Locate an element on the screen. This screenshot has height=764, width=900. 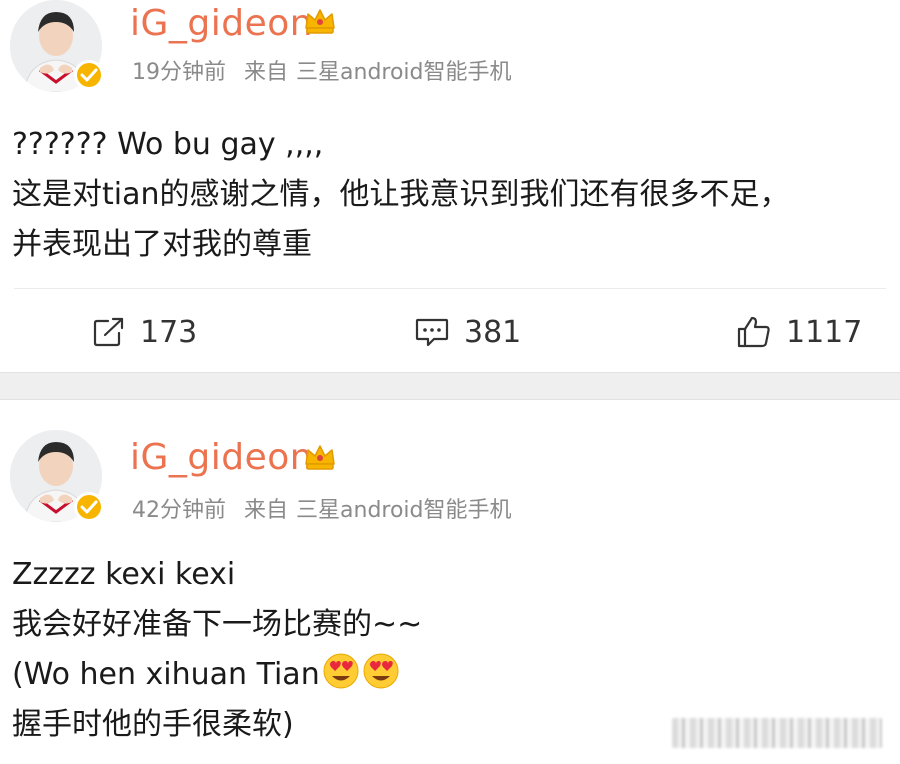
post-separator is located at coordinates (450, 386).